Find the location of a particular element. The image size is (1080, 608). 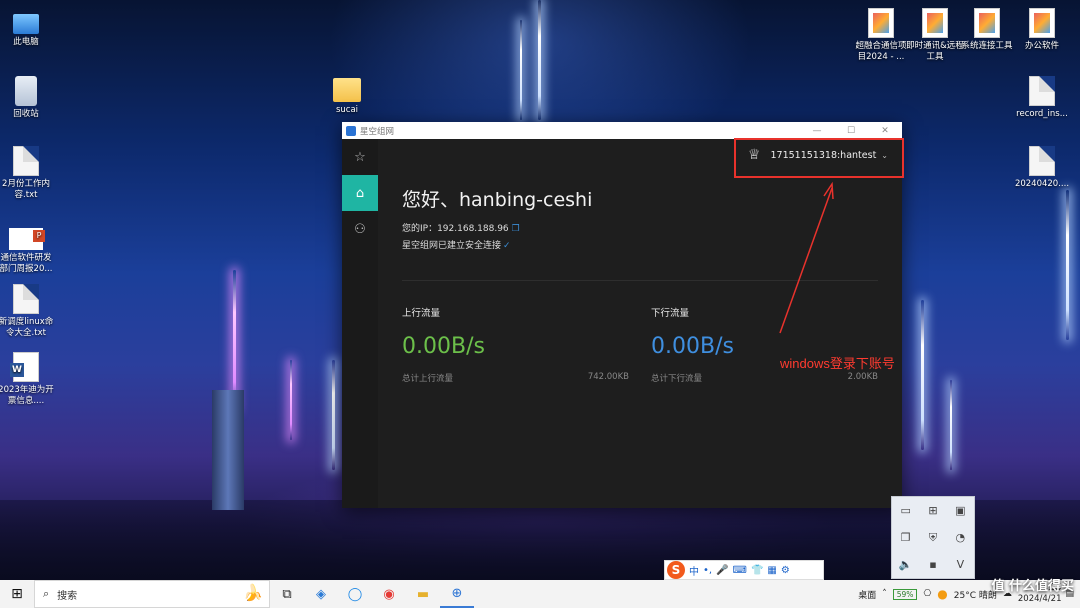

desktop-icon-recycle-bin: 回收站 is located at coordinates (27, 98).